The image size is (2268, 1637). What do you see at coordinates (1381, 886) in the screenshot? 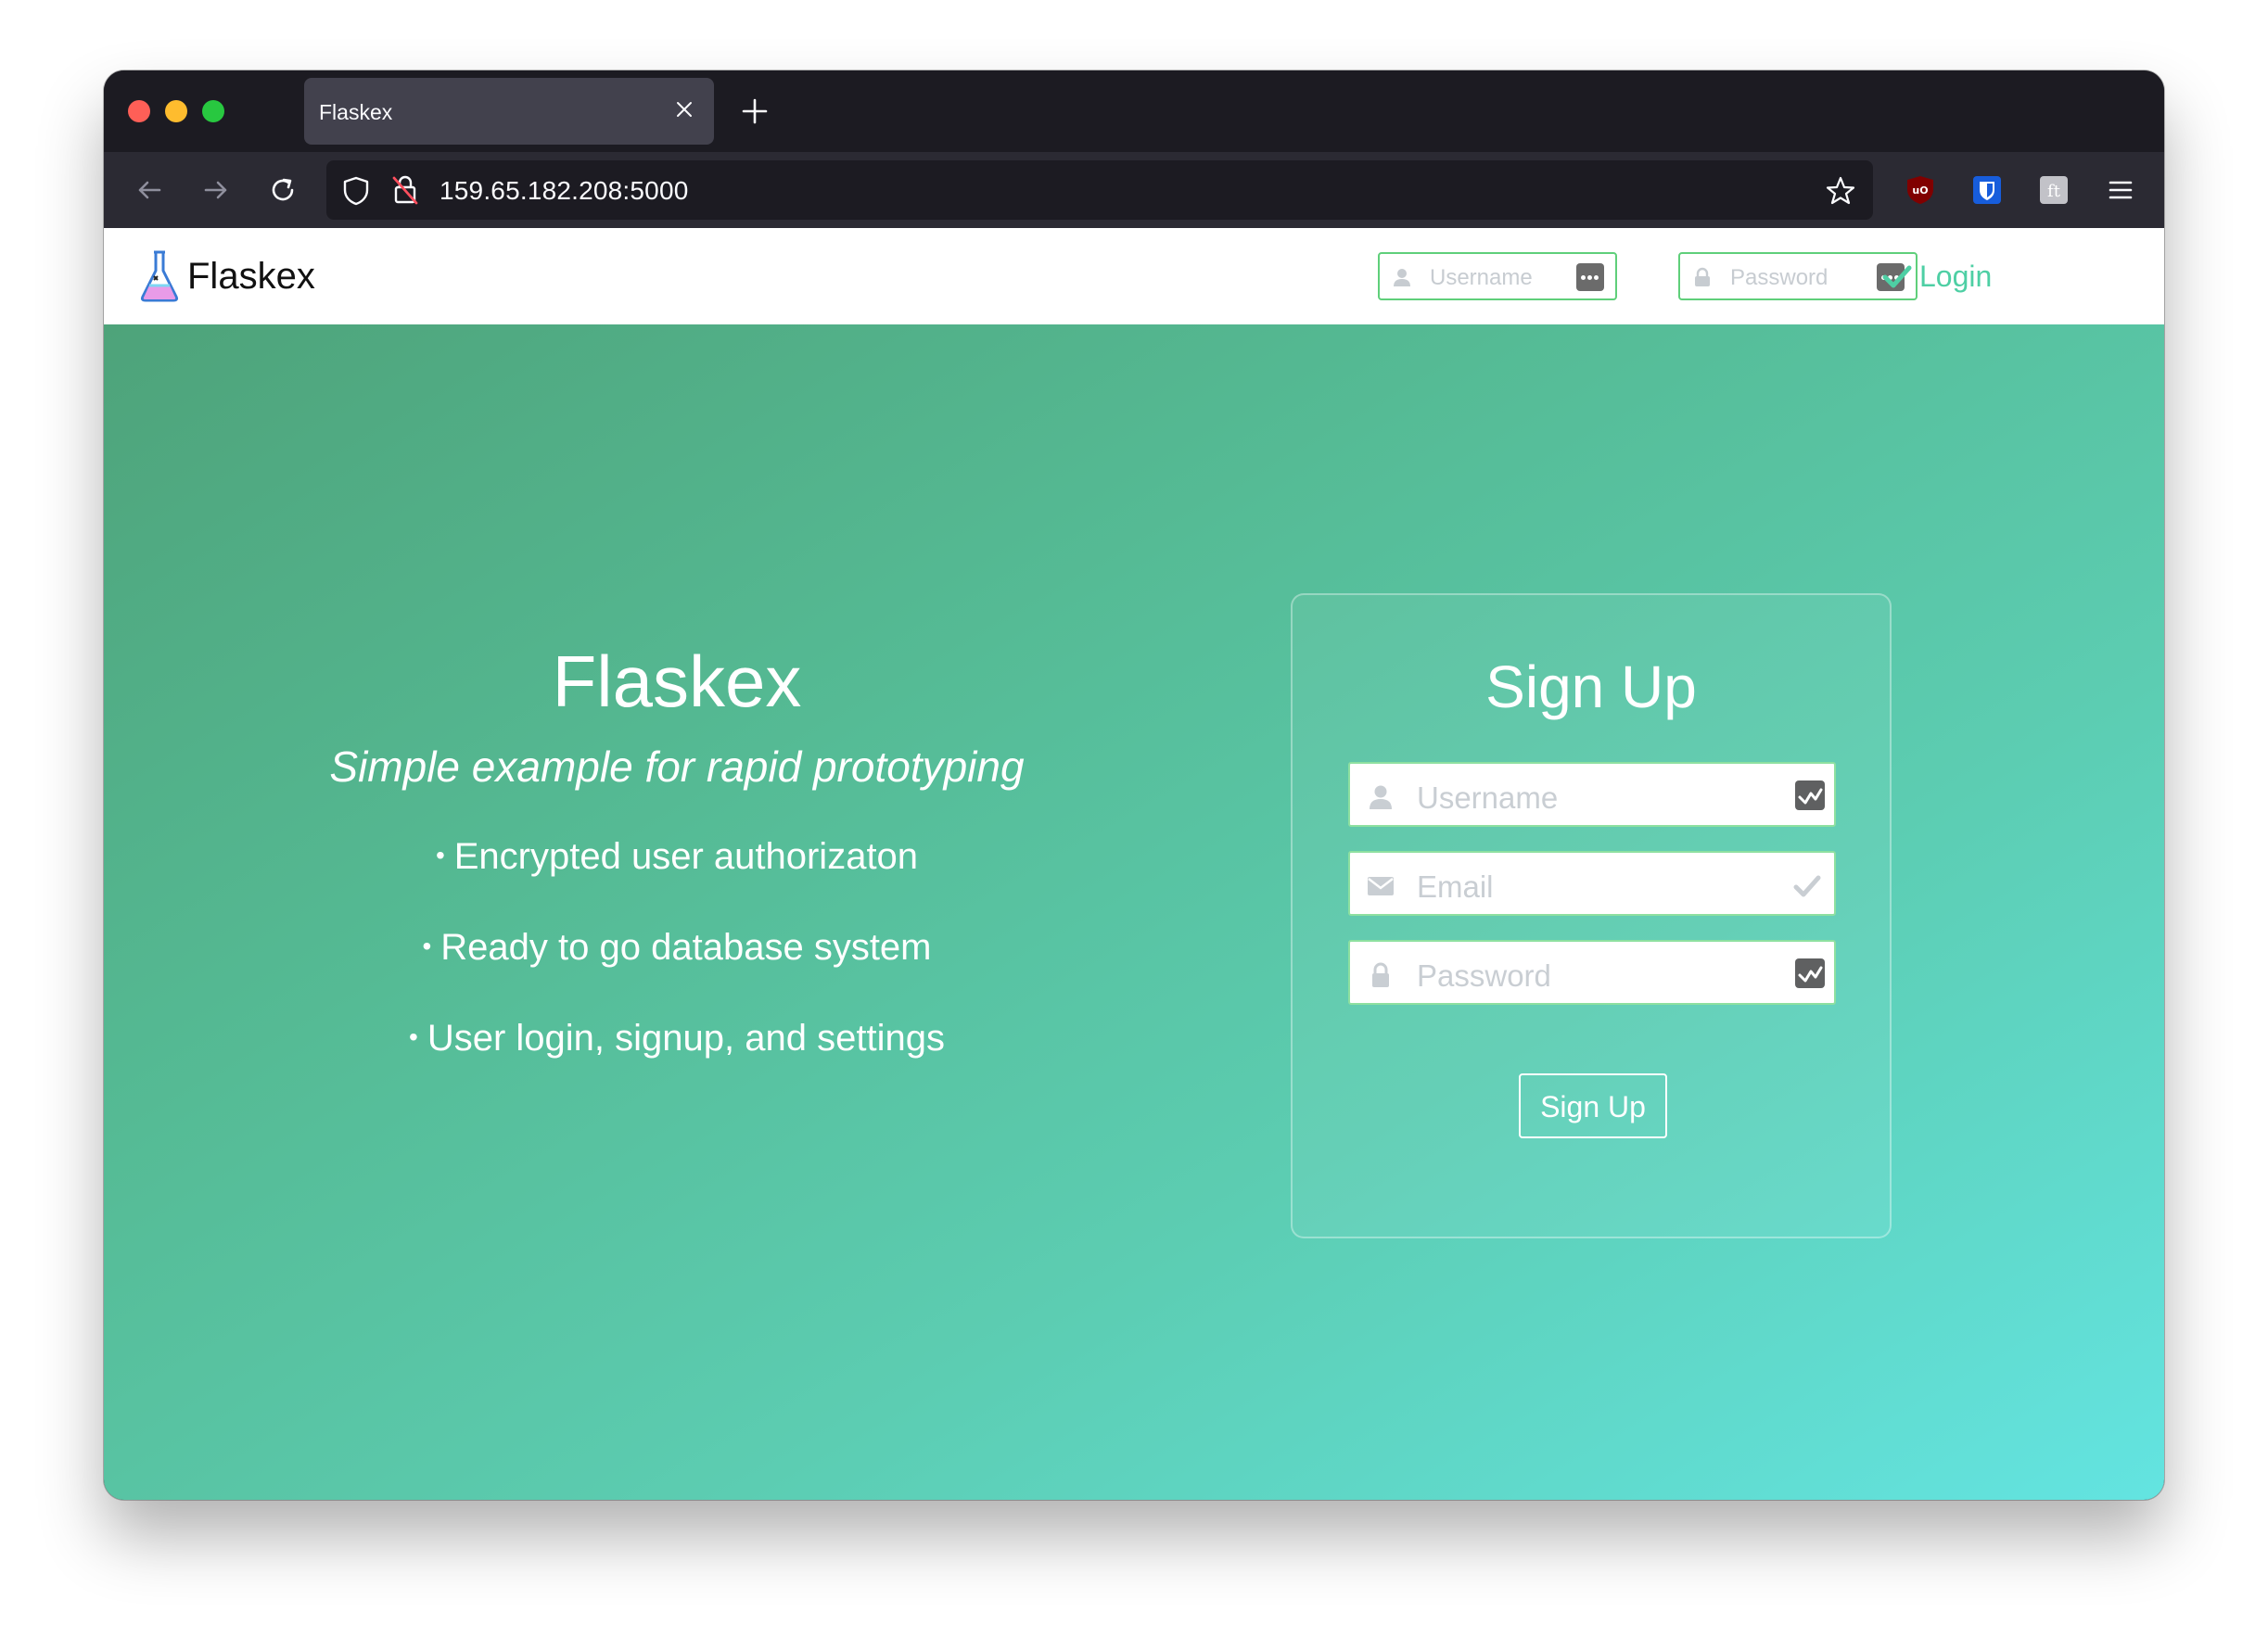
I see `envelope-icon` at bounding box center [1381, 886].